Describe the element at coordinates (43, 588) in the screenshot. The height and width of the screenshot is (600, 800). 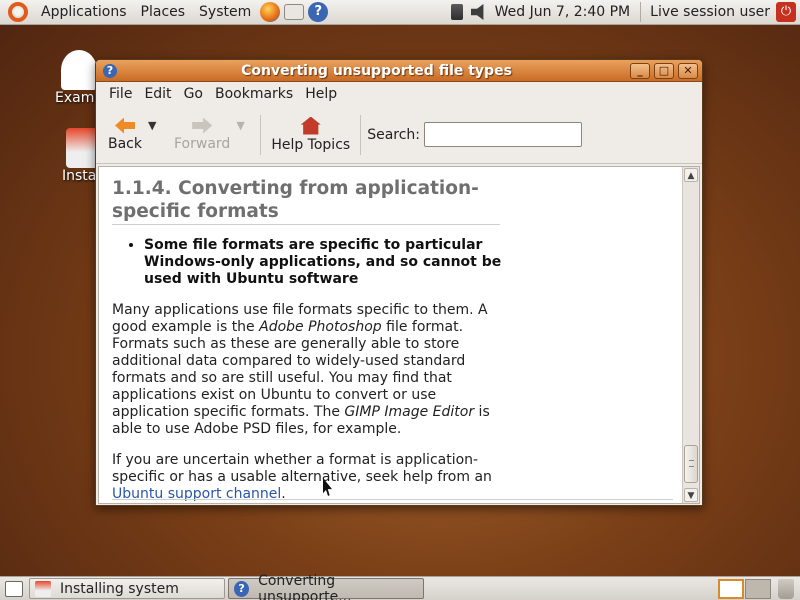
I see `installer-icon` at that location.